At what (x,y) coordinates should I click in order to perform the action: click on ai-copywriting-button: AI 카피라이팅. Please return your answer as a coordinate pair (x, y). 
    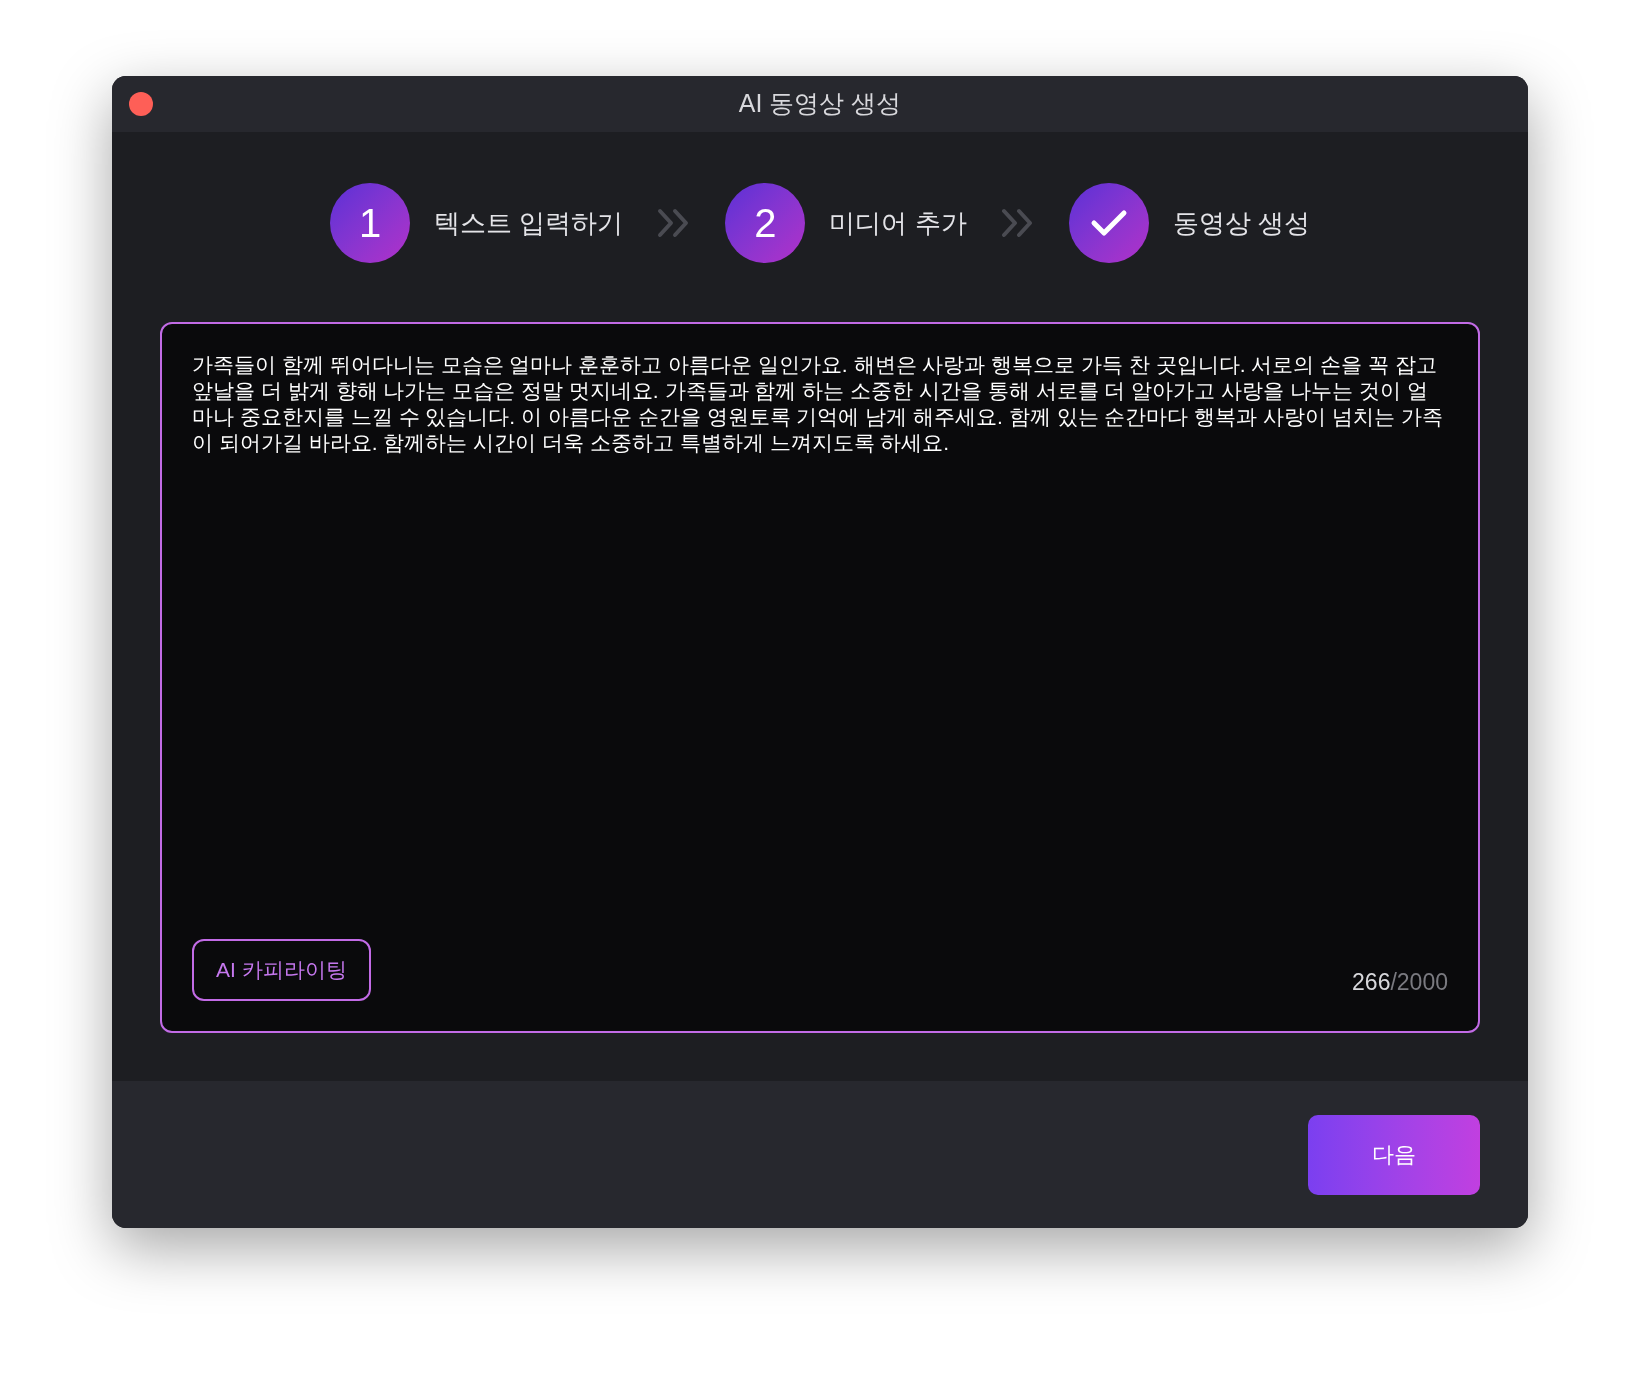
    Looking at the image, I should click on (281, 970).